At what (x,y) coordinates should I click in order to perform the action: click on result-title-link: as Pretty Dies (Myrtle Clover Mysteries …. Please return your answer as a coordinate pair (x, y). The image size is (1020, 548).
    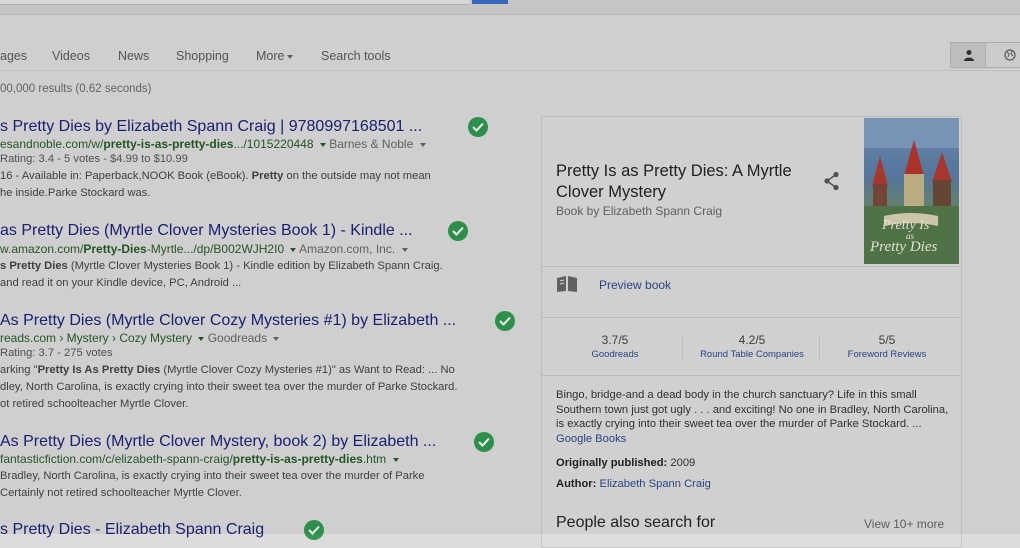
    Looking at the image, I should click on (206, 231).